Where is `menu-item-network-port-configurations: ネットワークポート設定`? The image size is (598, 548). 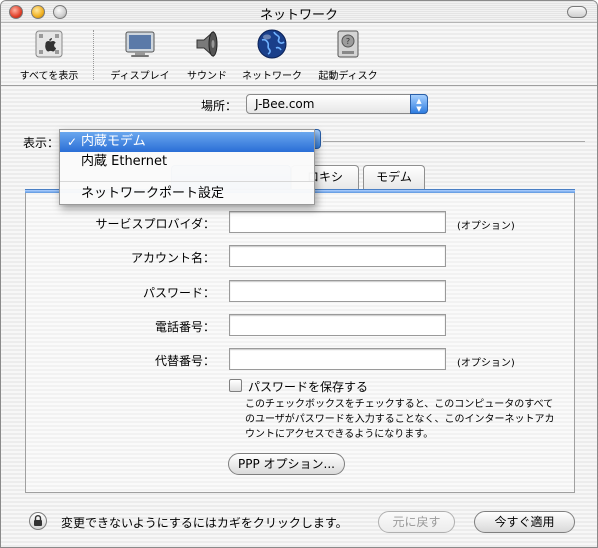
menu-item-network-port-configurations: ネットワークポート設定 is located at coordinates (187, 194).